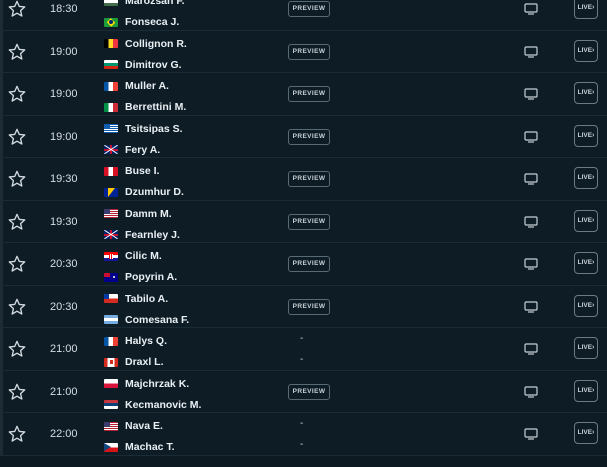 The image size is (607, 467). I want to click on player-away: Machac T., so click(139, 447).